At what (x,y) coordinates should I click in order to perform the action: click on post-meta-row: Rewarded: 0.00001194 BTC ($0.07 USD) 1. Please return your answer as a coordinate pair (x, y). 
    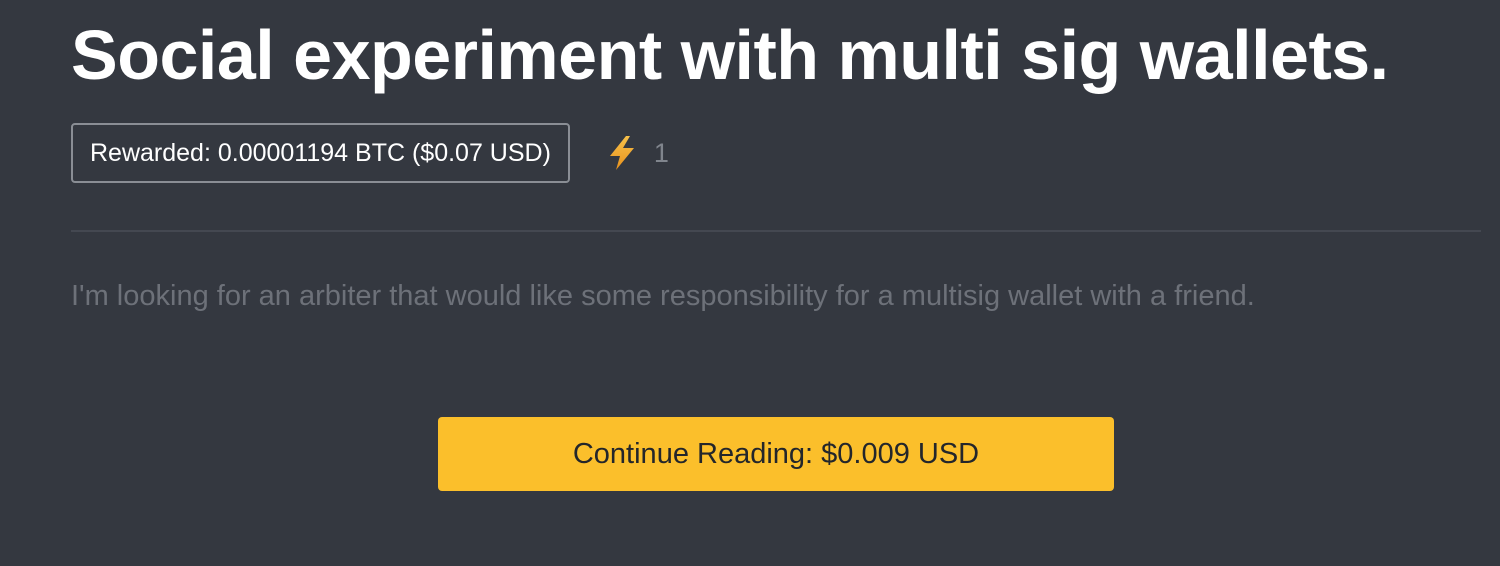
    Looking at the image, I should click on (370, 153).